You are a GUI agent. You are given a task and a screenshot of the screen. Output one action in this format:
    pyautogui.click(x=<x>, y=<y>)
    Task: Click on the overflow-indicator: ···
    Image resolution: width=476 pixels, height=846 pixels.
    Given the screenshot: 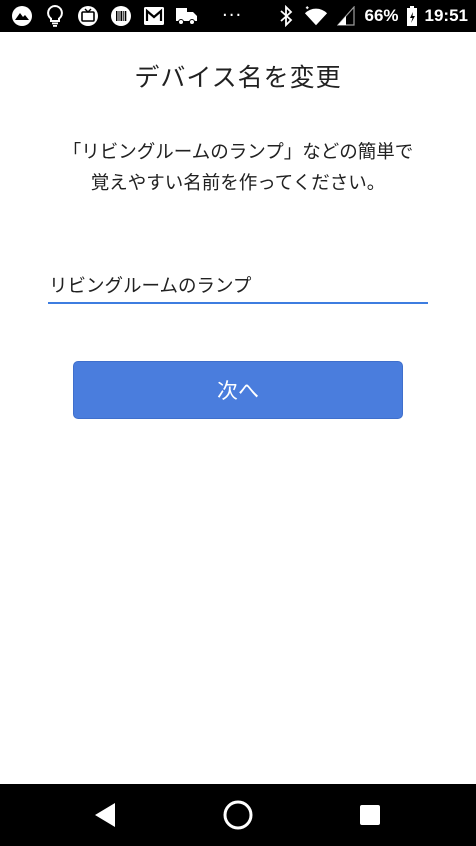 What is the action you would take?
    pyautogui.click(x=232, y=15)
    